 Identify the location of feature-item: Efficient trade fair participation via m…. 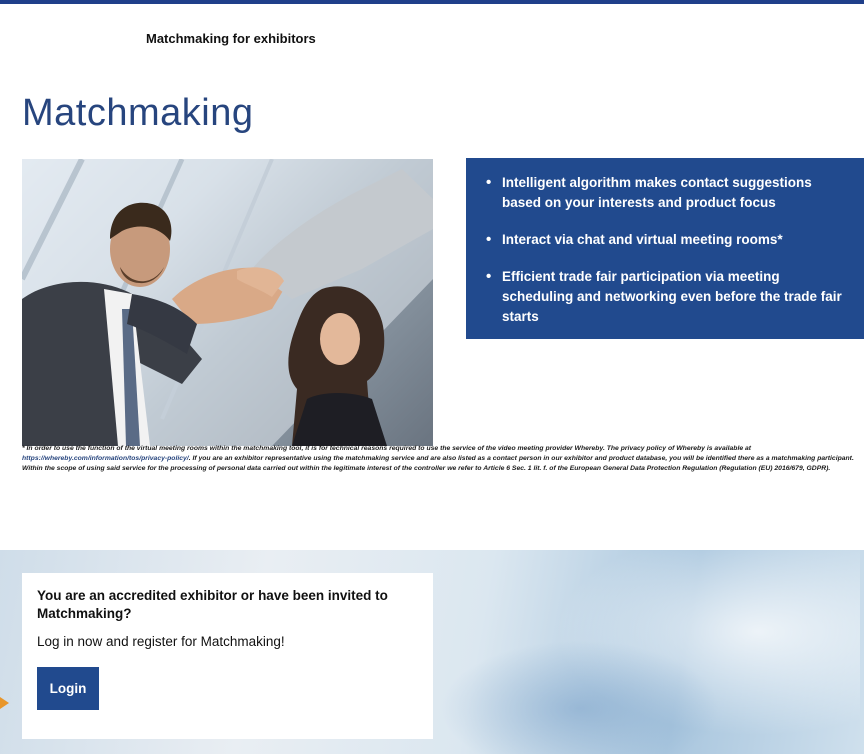
(666, 297).